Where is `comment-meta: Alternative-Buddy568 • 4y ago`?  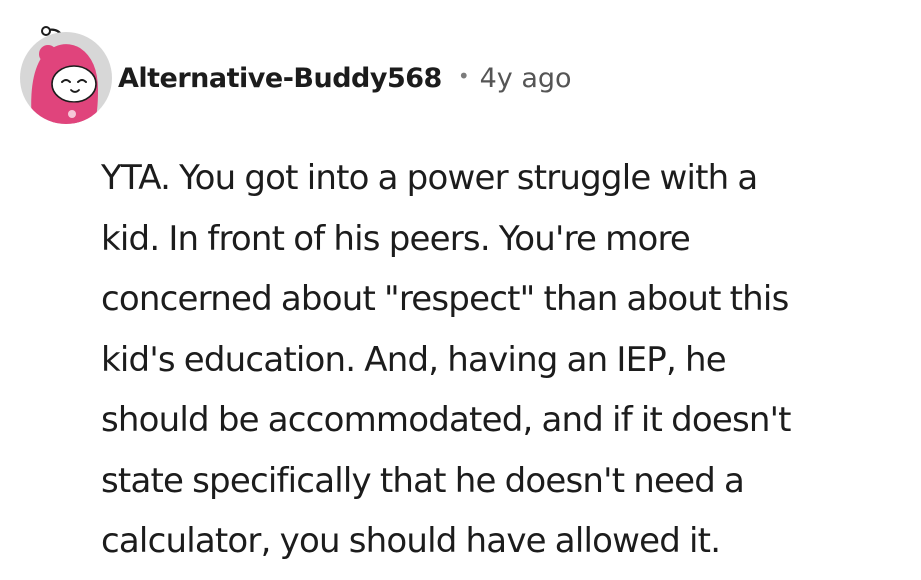
comment-meta: Alternative-Buddy568 • 4y ago is located at coordinates (345, 78).